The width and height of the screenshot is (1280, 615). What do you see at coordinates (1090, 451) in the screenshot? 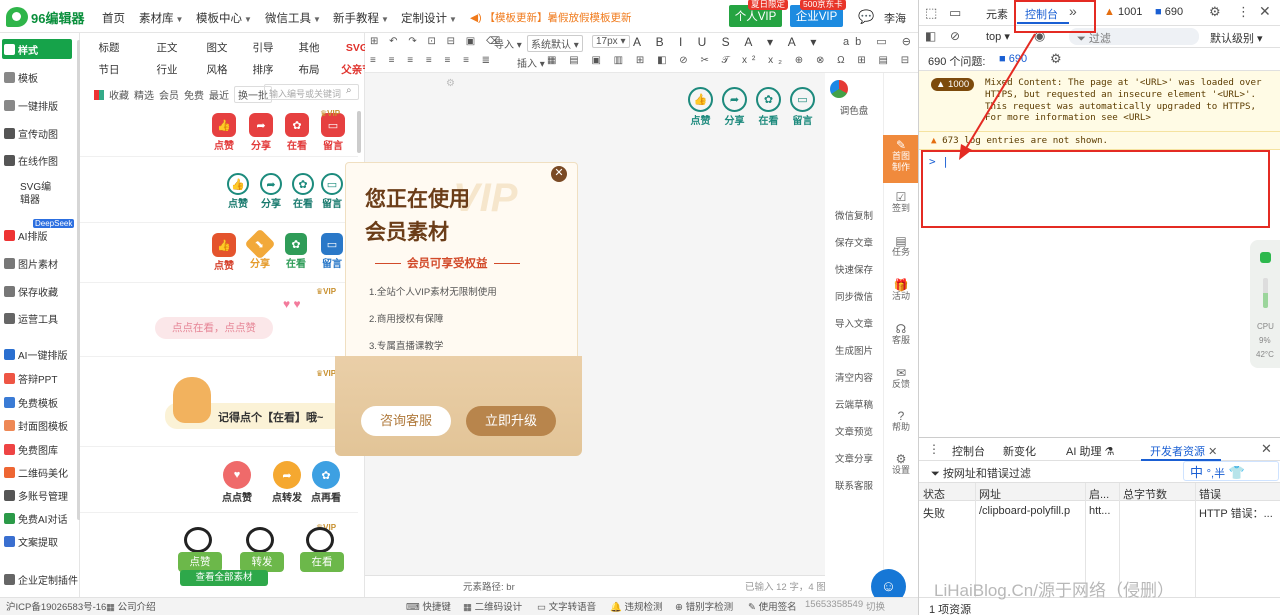
I see `drawer-tab-ai: AI 助理 ⚗` at bounding box center [1090, 451].